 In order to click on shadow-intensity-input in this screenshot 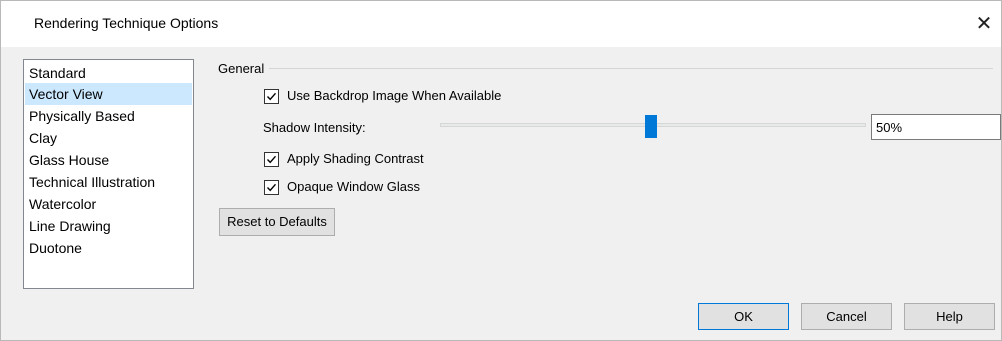, I will do `click(936, 127)`.